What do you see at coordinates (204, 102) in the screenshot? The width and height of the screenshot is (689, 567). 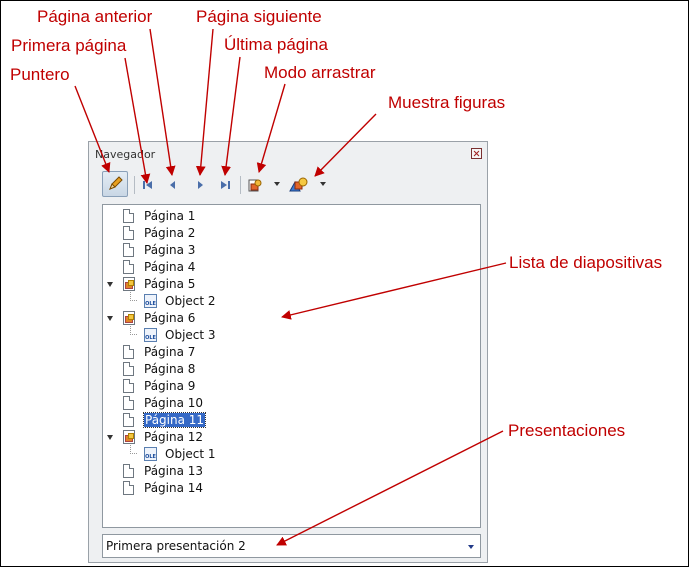 I see `arrow-pagina-siguiente` at bounding box center [204, 102].